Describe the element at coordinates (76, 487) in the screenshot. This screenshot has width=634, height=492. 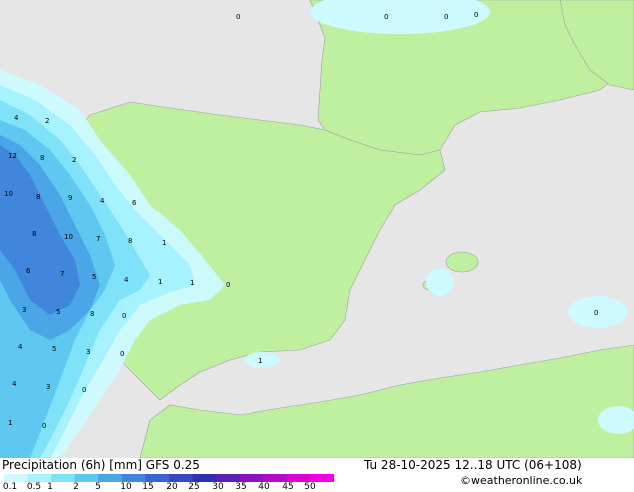
I see `scale-tick-label: 2` at that location.